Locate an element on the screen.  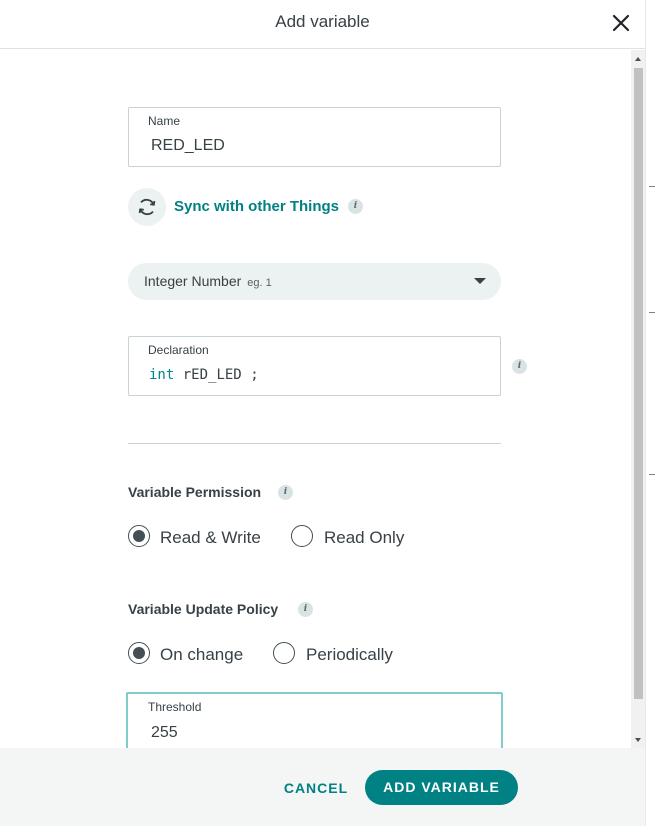
policy-on-change-radio is located at coordinates (139, 653).